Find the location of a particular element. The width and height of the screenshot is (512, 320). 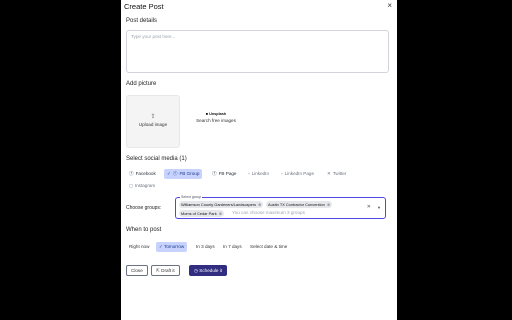

group-chip-label: Williamson County Gardeners/Landscapers is located at coordinates (219, 204).